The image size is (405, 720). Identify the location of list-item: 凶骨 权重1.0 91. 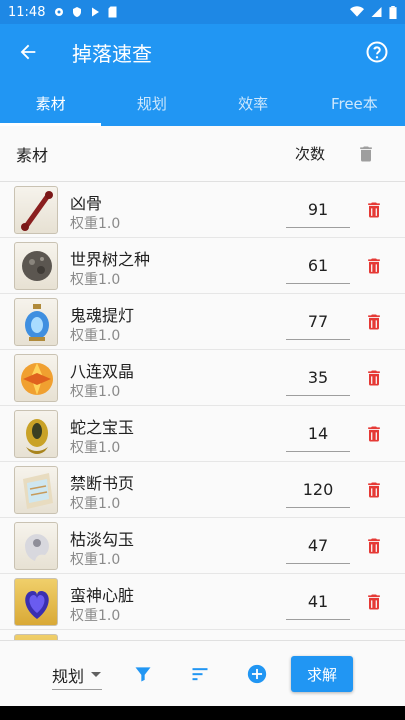
(202, 210).